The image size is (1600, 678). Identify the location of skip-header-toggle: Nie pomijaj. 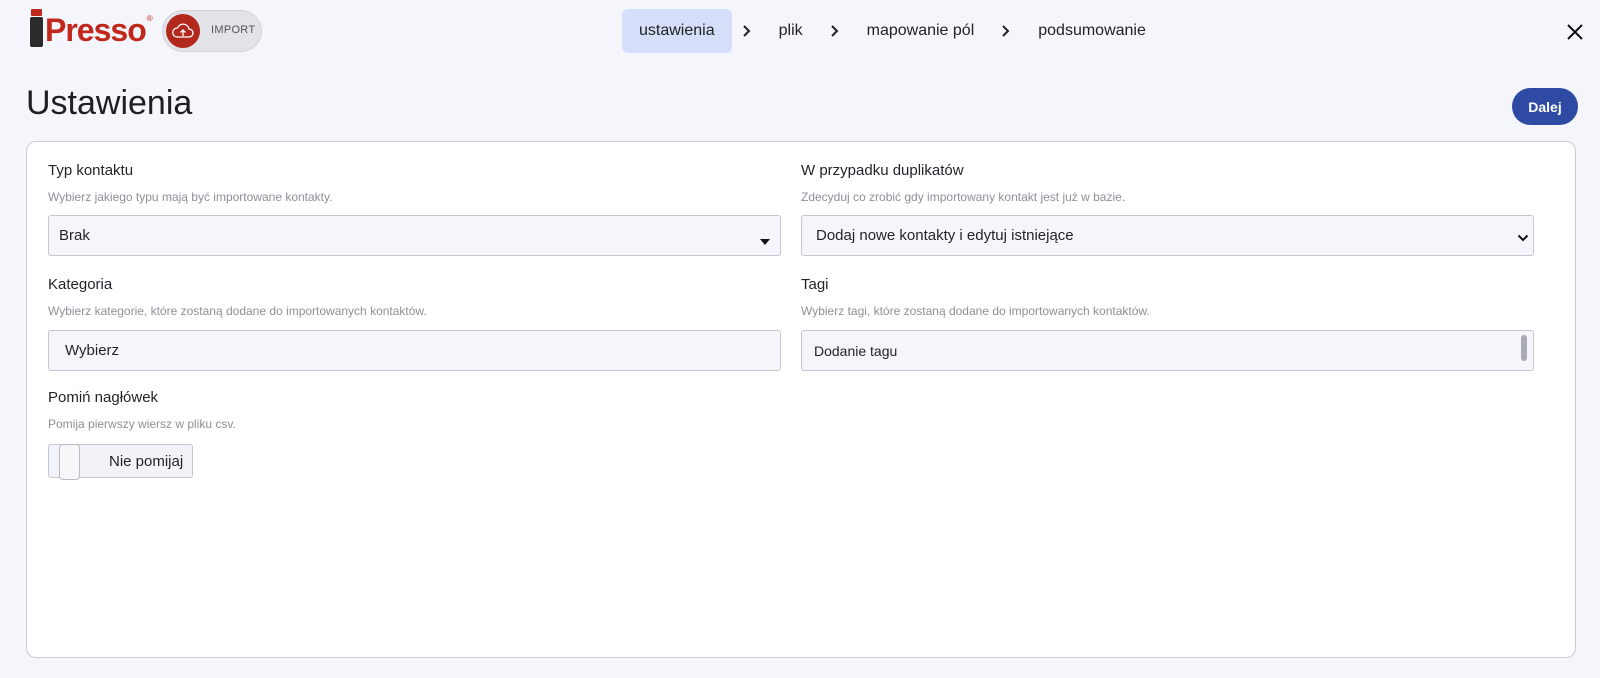
(120, 462).